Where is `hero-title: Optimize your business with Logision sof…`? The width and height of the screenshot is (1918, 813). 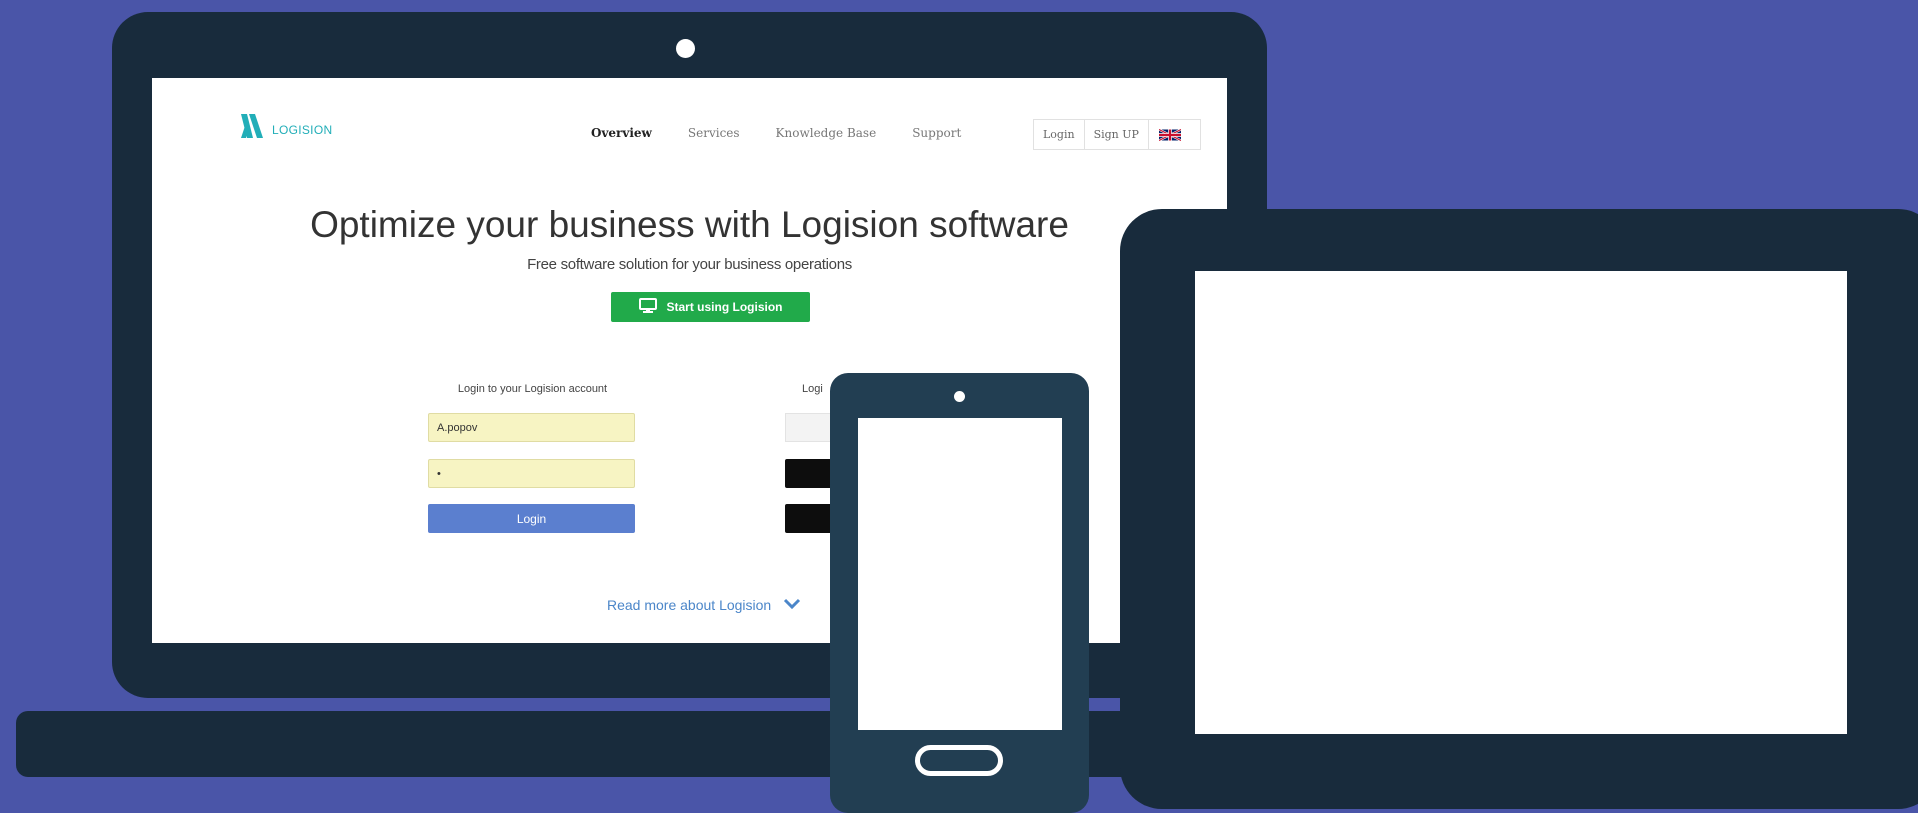 hero-title: Optimize your business with Logision sof… is located at coordinates (689, 224).